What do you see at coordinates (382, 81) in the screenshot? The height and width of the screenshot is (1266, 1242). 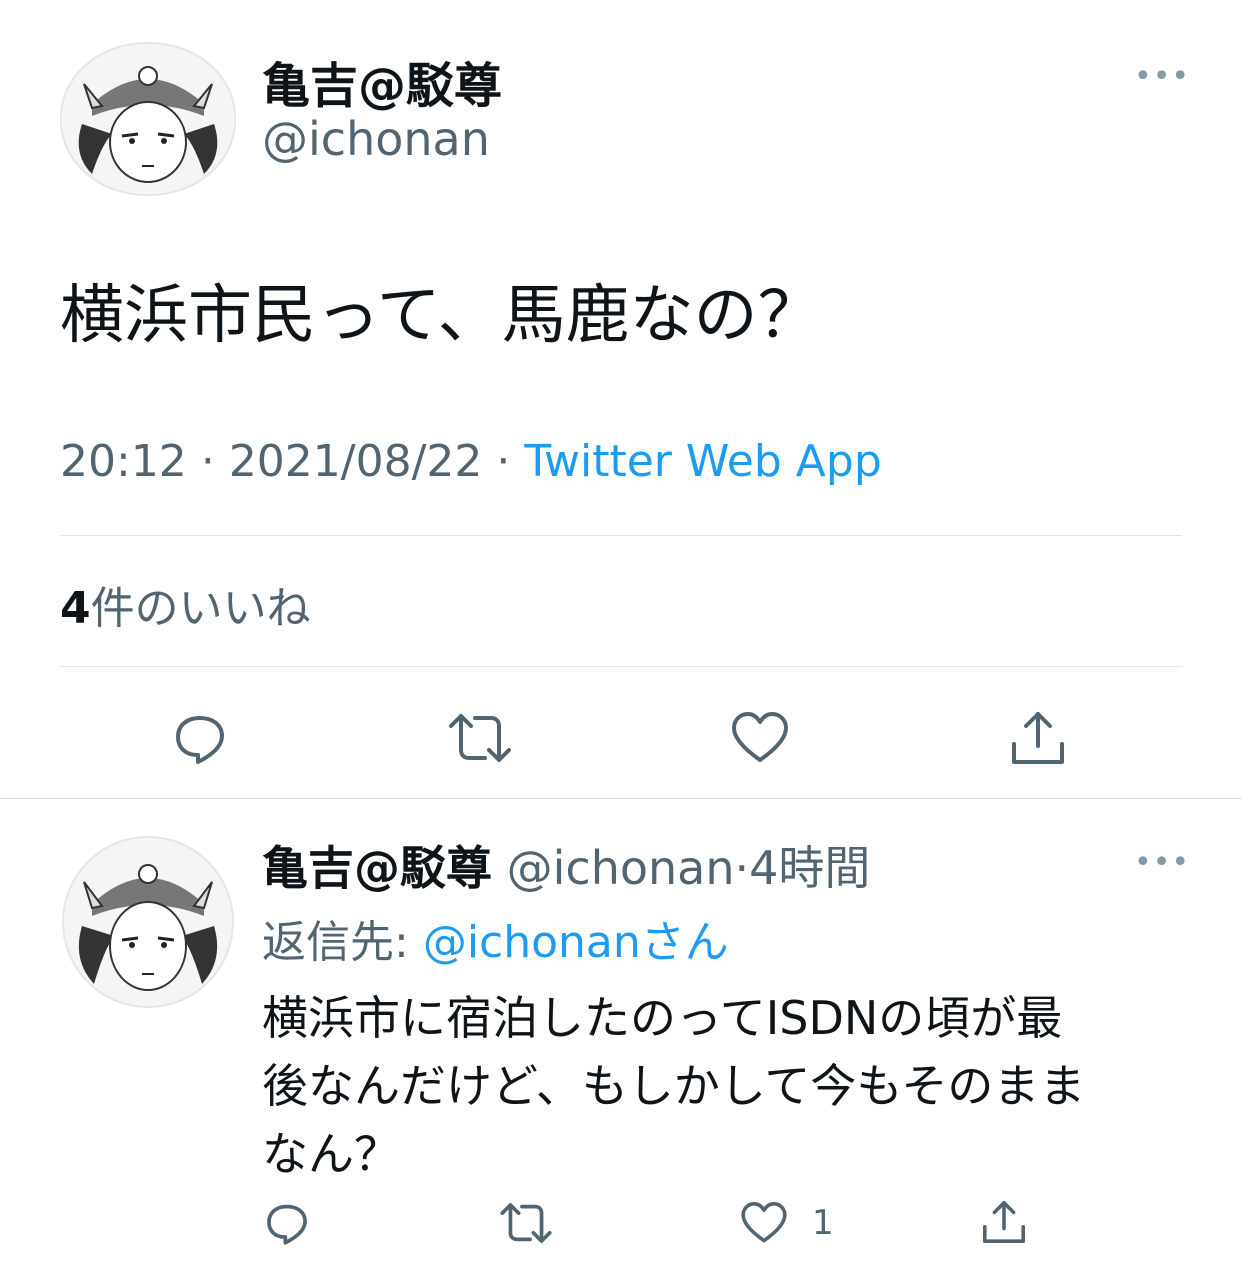 I see `display-name: 亀吉@駁尊` at bounding box center [382, 81].